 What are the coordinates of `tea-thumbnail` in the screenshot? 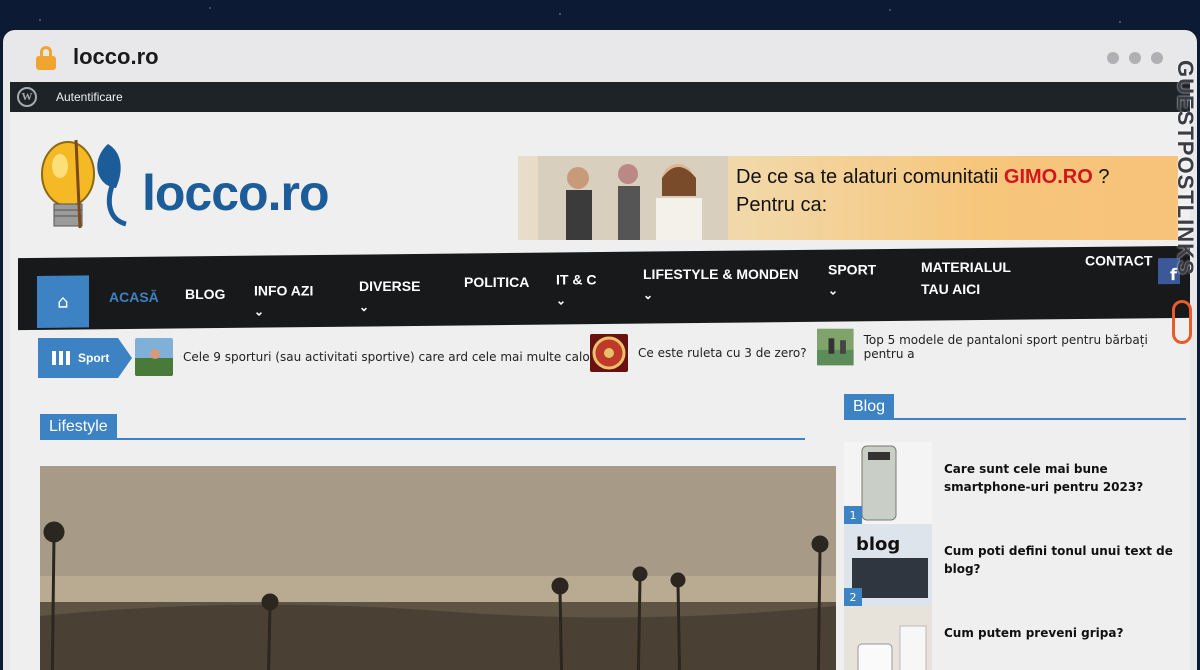 It's located at (888, 638).